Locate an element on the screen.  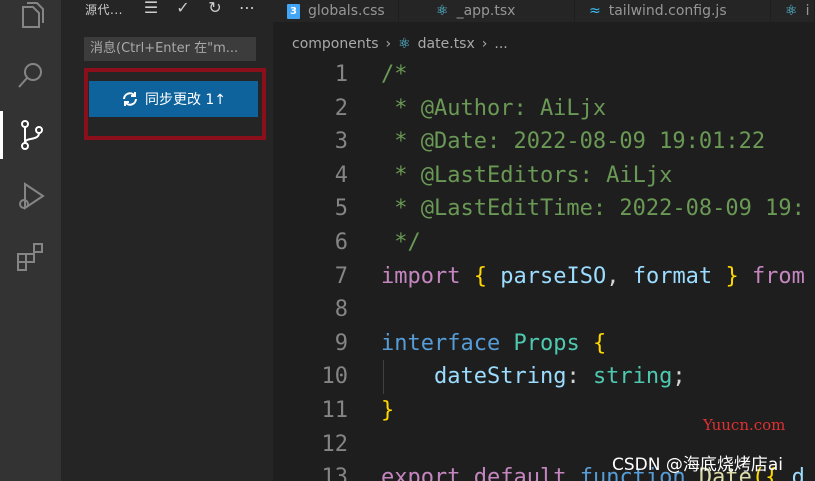
code-token: dateString is located at coordinates (500, 377).